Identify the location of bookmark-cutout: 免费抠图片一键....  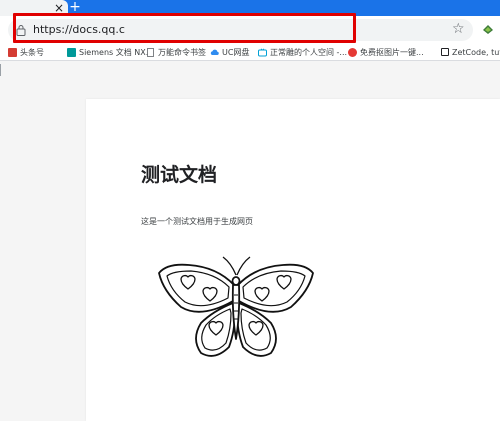
(386, 52).